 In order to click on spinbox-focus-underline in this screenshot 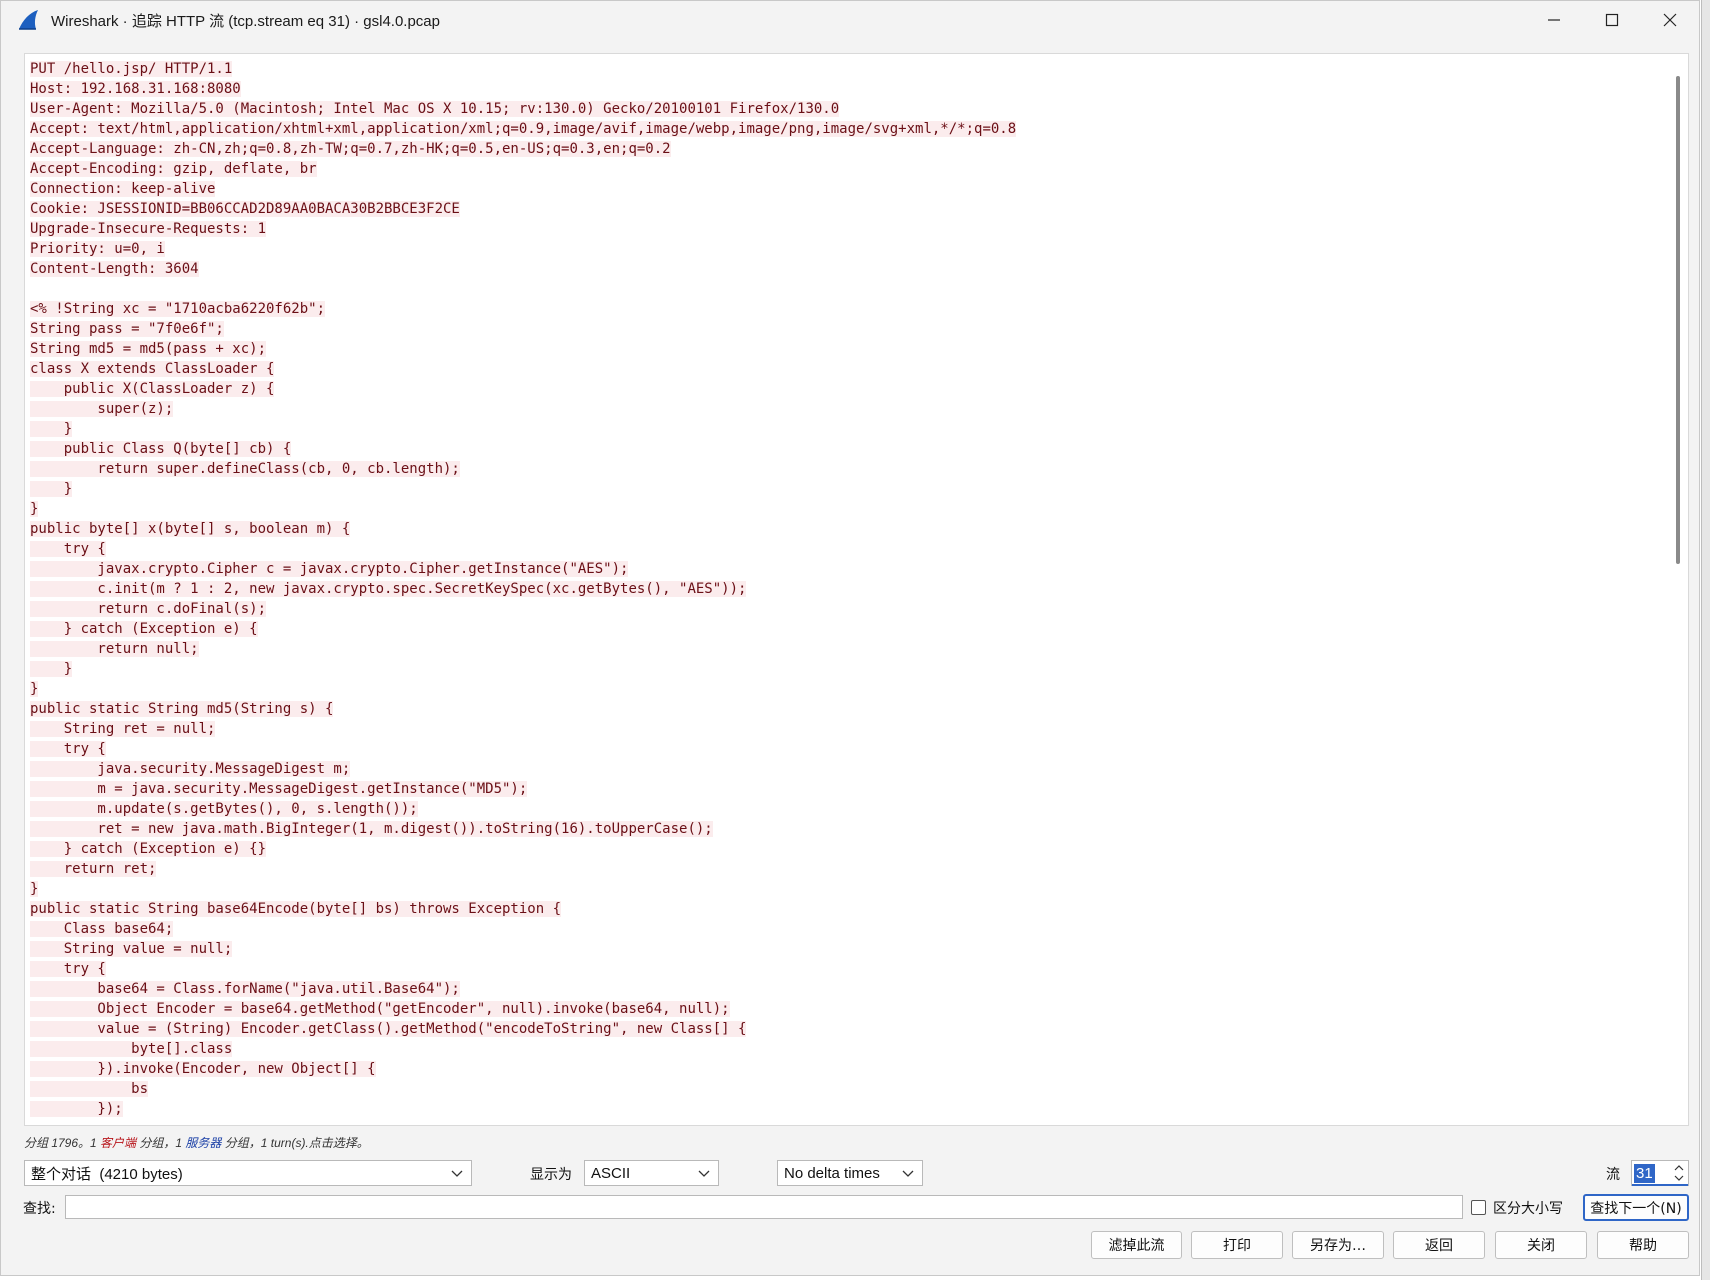, I will do `click(1660, 1185)`.